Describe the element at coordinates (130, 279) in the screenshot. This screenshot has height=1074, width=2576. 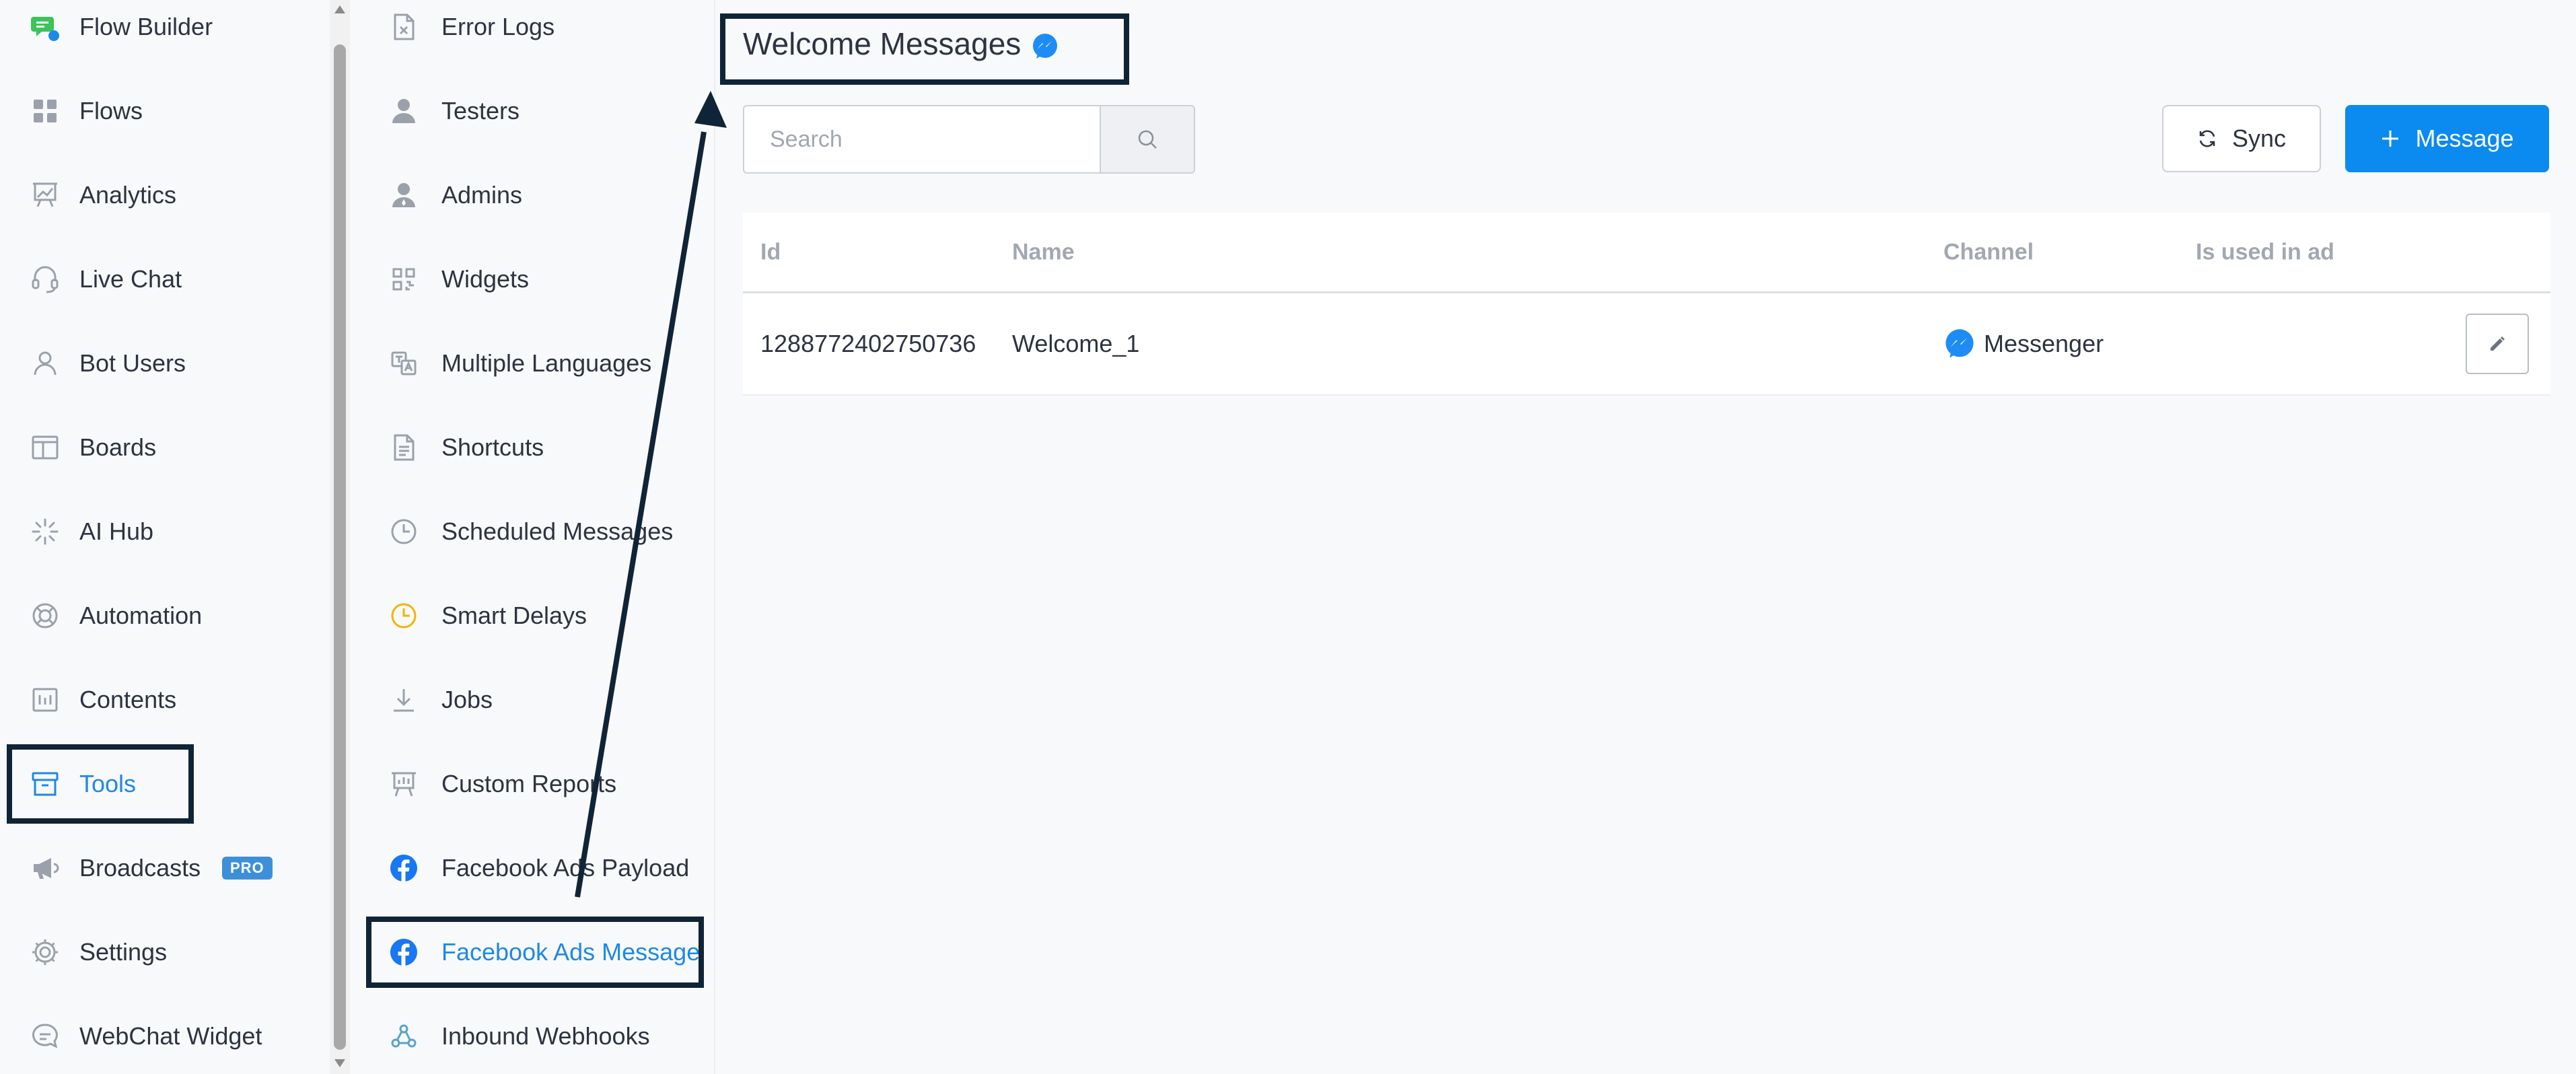
I see `sidebar-item-label: Live Chat` at that location.